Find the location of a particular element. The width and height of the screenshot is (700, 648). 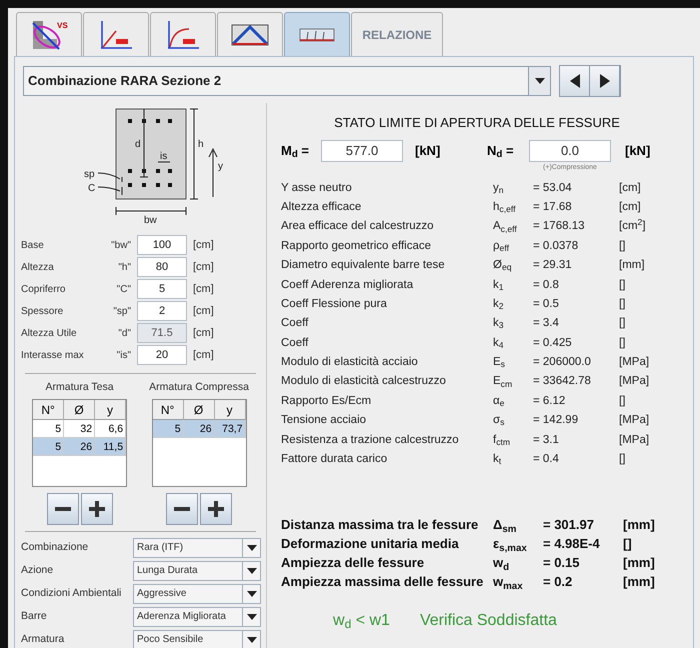

tab: VS is located at coordinates (49, 34).